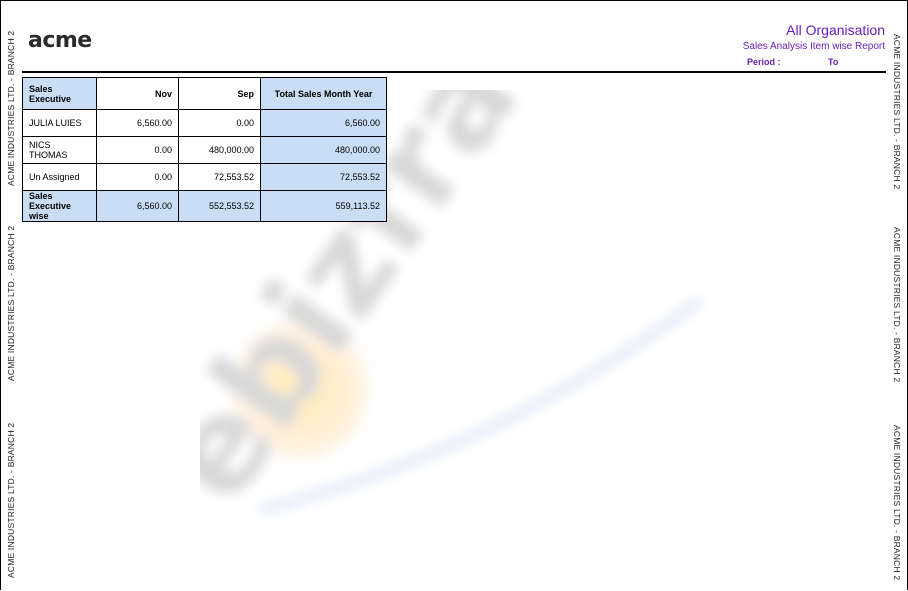  I want to click on organisation-title: All Organisation, so click(835, 30).